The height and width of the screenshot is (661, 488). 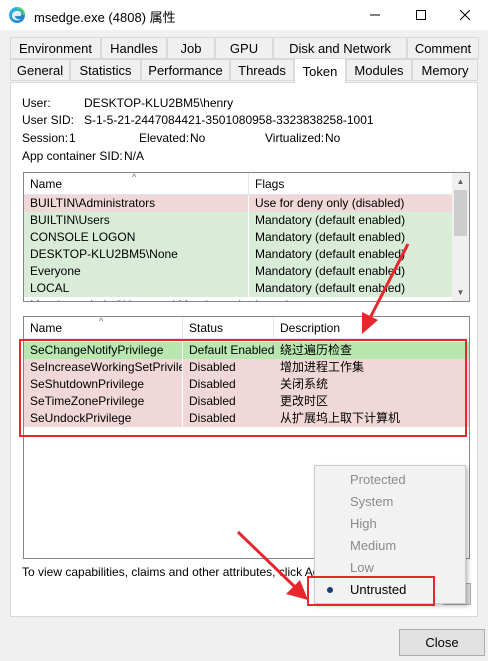 What do you see at coordinates (371, 328) in the screenshot?
I see `privileges-col-description: Description` at bounding box center [371, 328].